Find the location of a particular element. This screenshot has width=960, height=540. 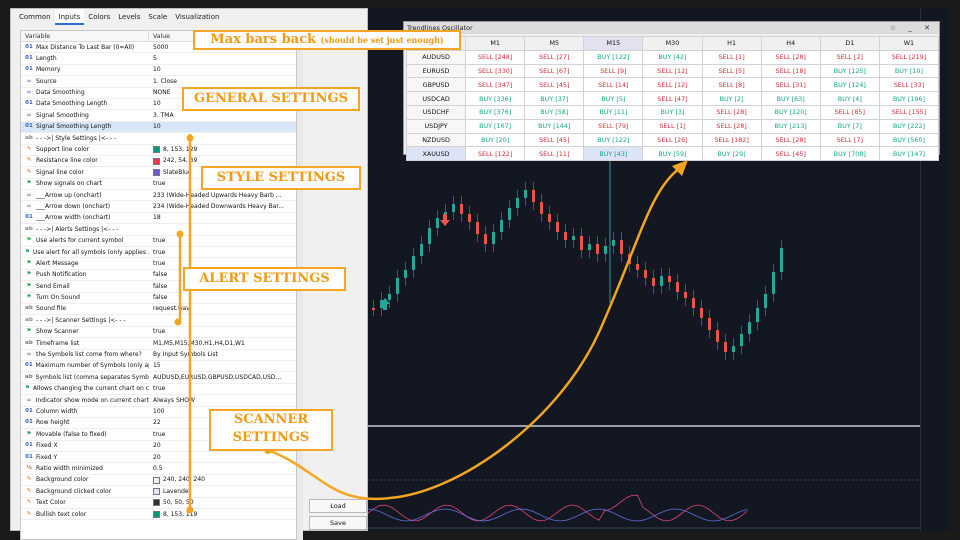

input-value-cell: 10 is located at coordinates (222, 127).